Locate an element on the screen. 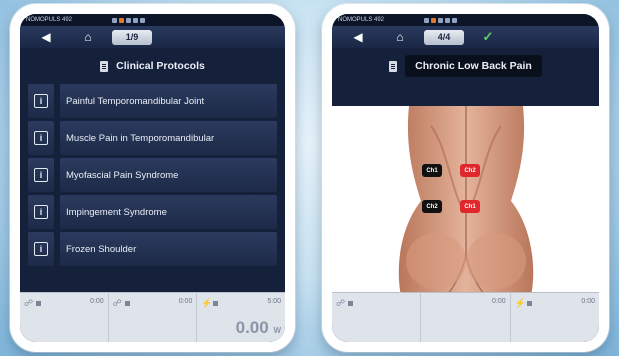 The width and height of the screenshot is (619, 356). page-title-text: Clinical Protocols is located at coordinates (160, 66).